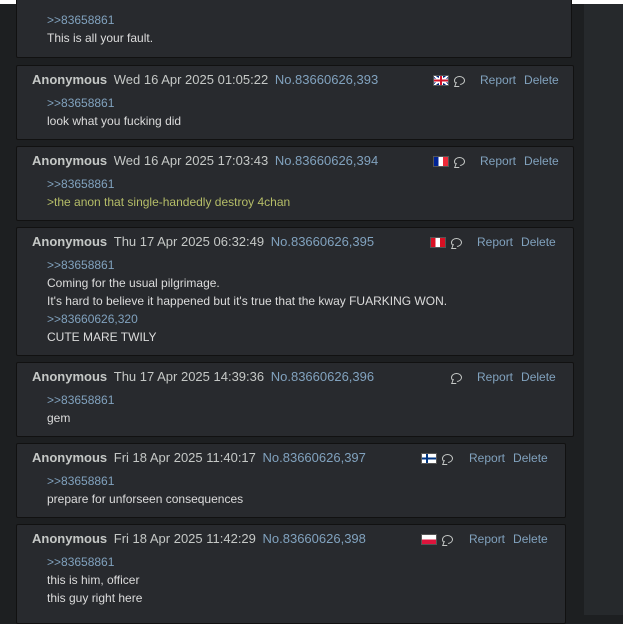 The width and height of the screenshot is (623, 624). I want to click on post-number-link: No.83660626,398, so click(314, 538).